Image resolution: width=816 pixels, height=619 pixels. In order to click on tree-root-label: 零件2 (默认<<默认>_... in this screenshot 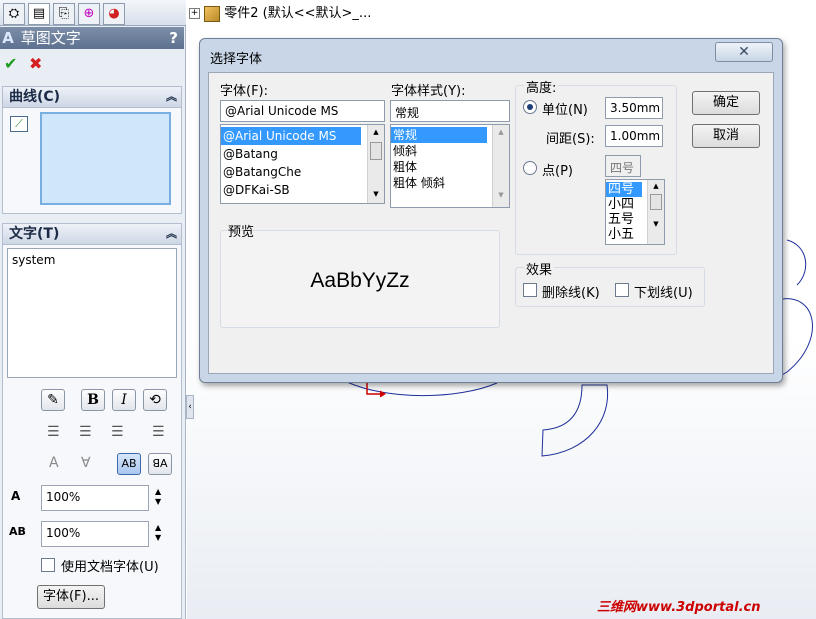, I will do `click(298, 13)`.